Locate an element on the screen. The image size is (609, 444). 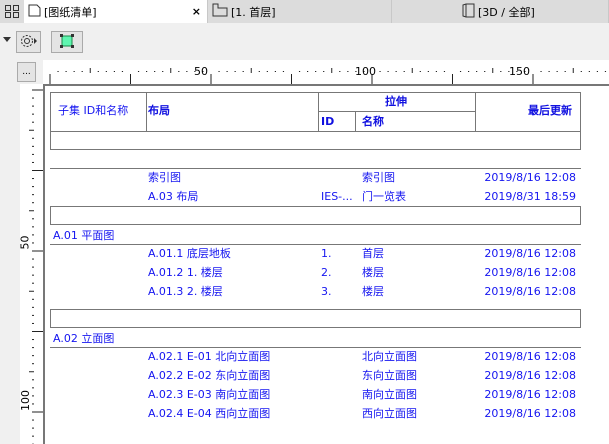
settings-button is located at coordinates (28, 42).